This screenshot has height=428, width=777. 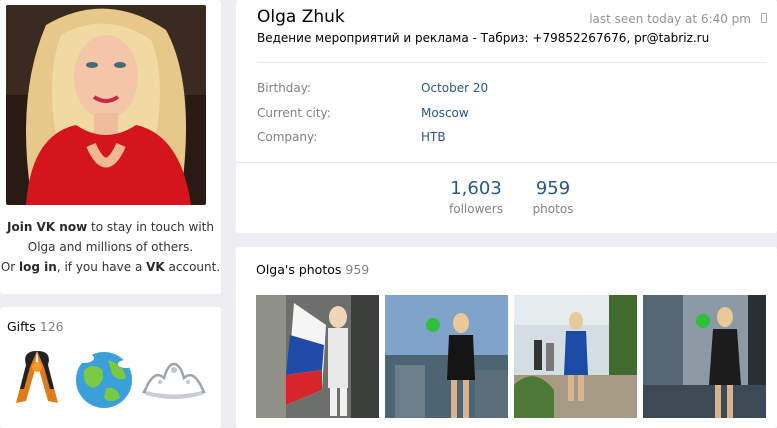 I want to click on followers-label: followers, so click(x=476, y=209).